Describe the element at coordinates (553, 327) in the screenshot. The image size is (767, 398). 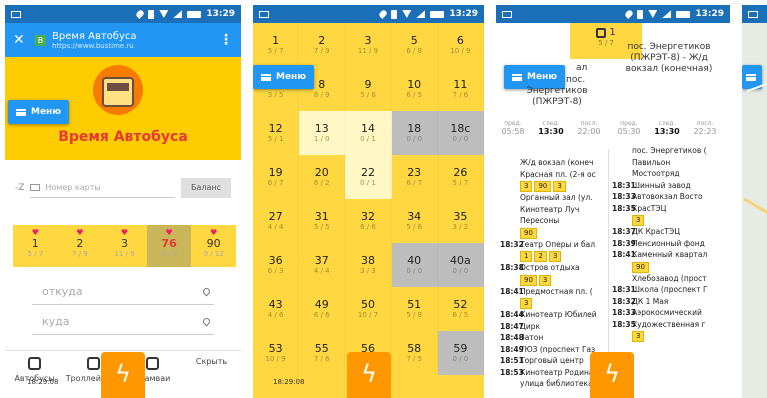
I see `stop-row: 18:47Цирк` at that location.